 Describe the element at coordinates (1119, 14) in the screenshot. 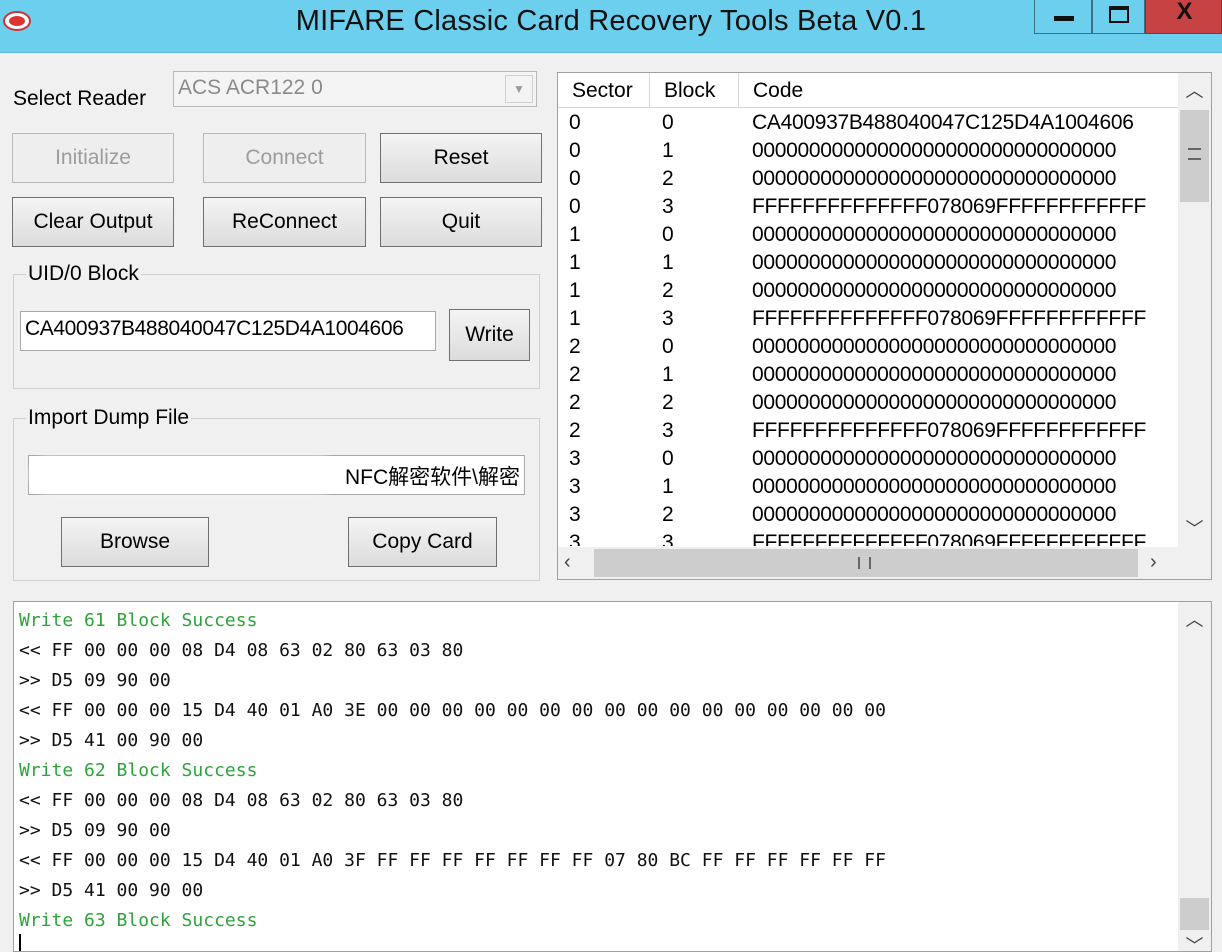

I see `maximize-icon` at that location.